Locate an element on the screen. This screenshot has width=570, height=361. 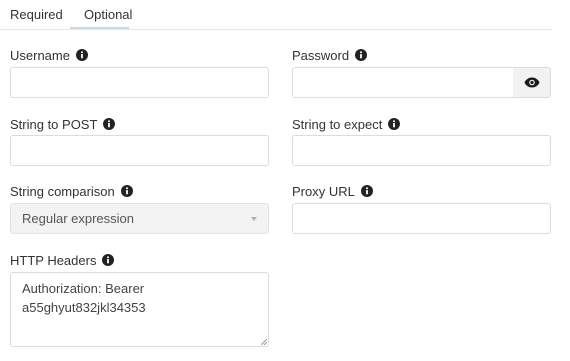
password-label: Password is located at coordinates (321, 55).